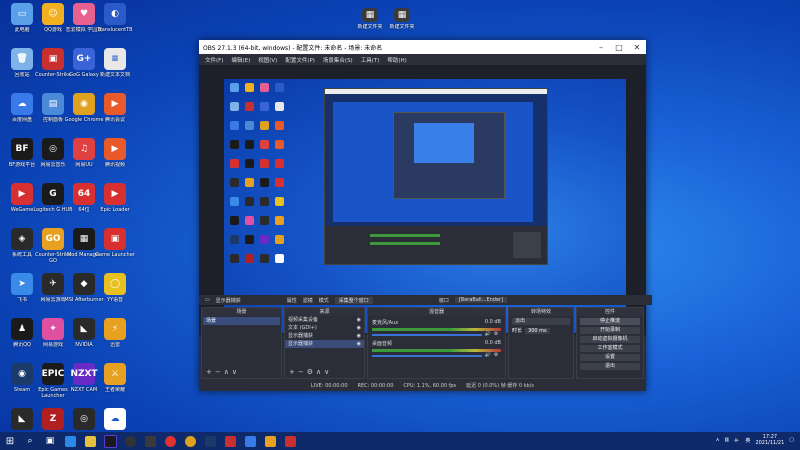 Image resolution: width=800 pixels, height=450 pixels. I want to click on desktop-icon-label: 迅雷, so click(114, 345).